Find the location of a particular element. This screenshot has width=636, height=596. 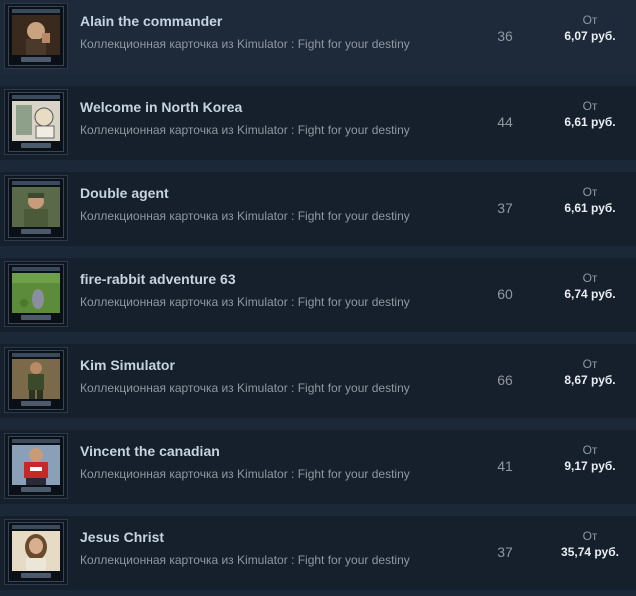

item-name: Double agent is located at coordinates (124, 193).